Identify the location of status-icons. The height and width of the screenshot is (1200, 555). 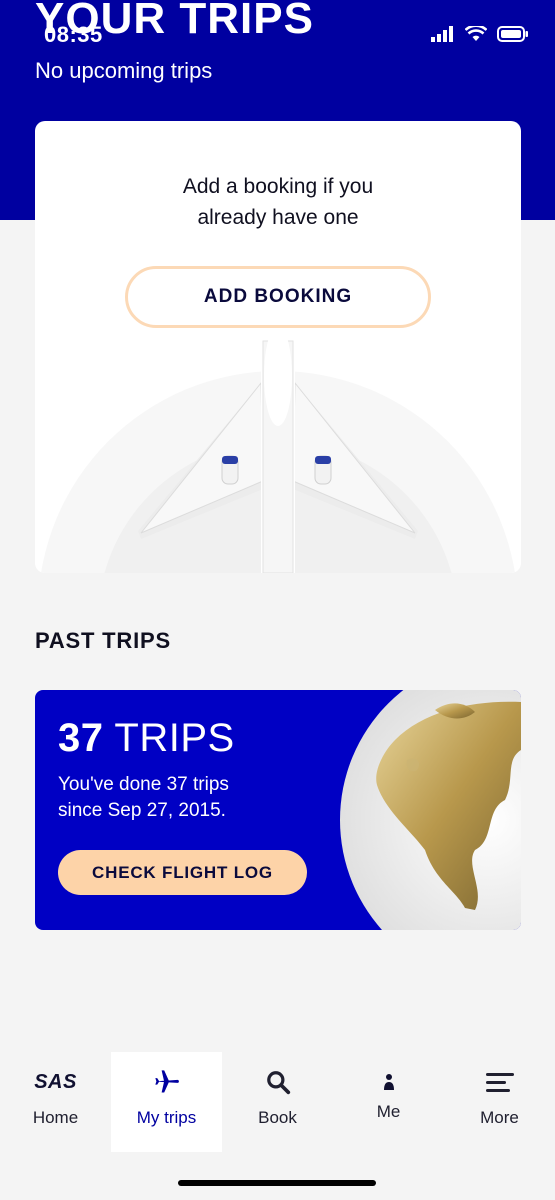
(480, 34).